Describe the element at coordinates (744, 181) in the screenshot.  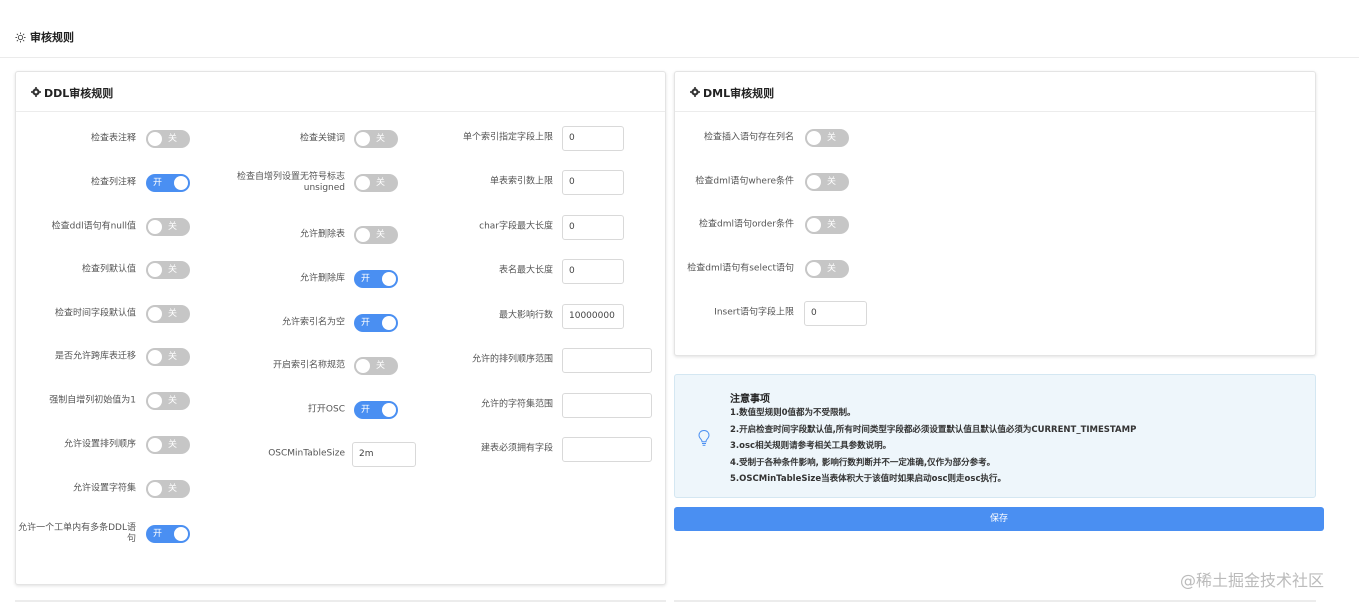
I see `rule-label: 检查dml语句where条件` at that location.